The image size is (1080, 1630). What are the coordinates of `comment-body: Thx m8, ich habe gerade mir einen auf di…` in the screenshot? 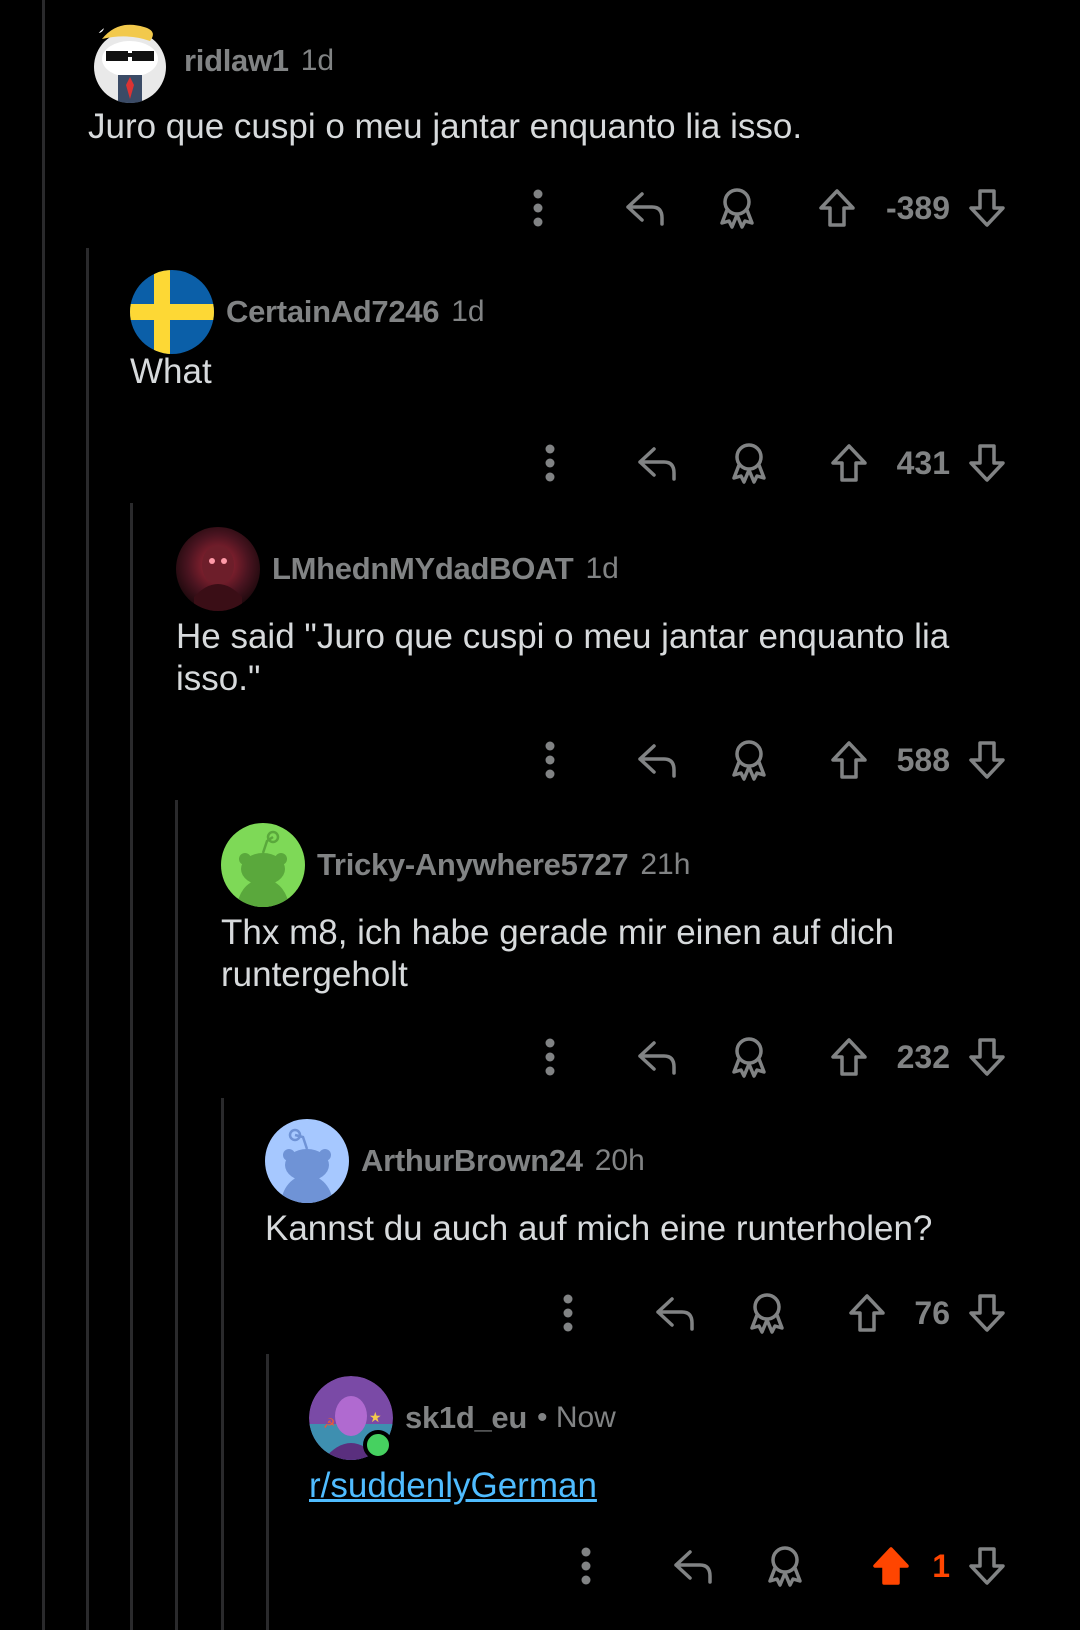 It's located at (558, 953).